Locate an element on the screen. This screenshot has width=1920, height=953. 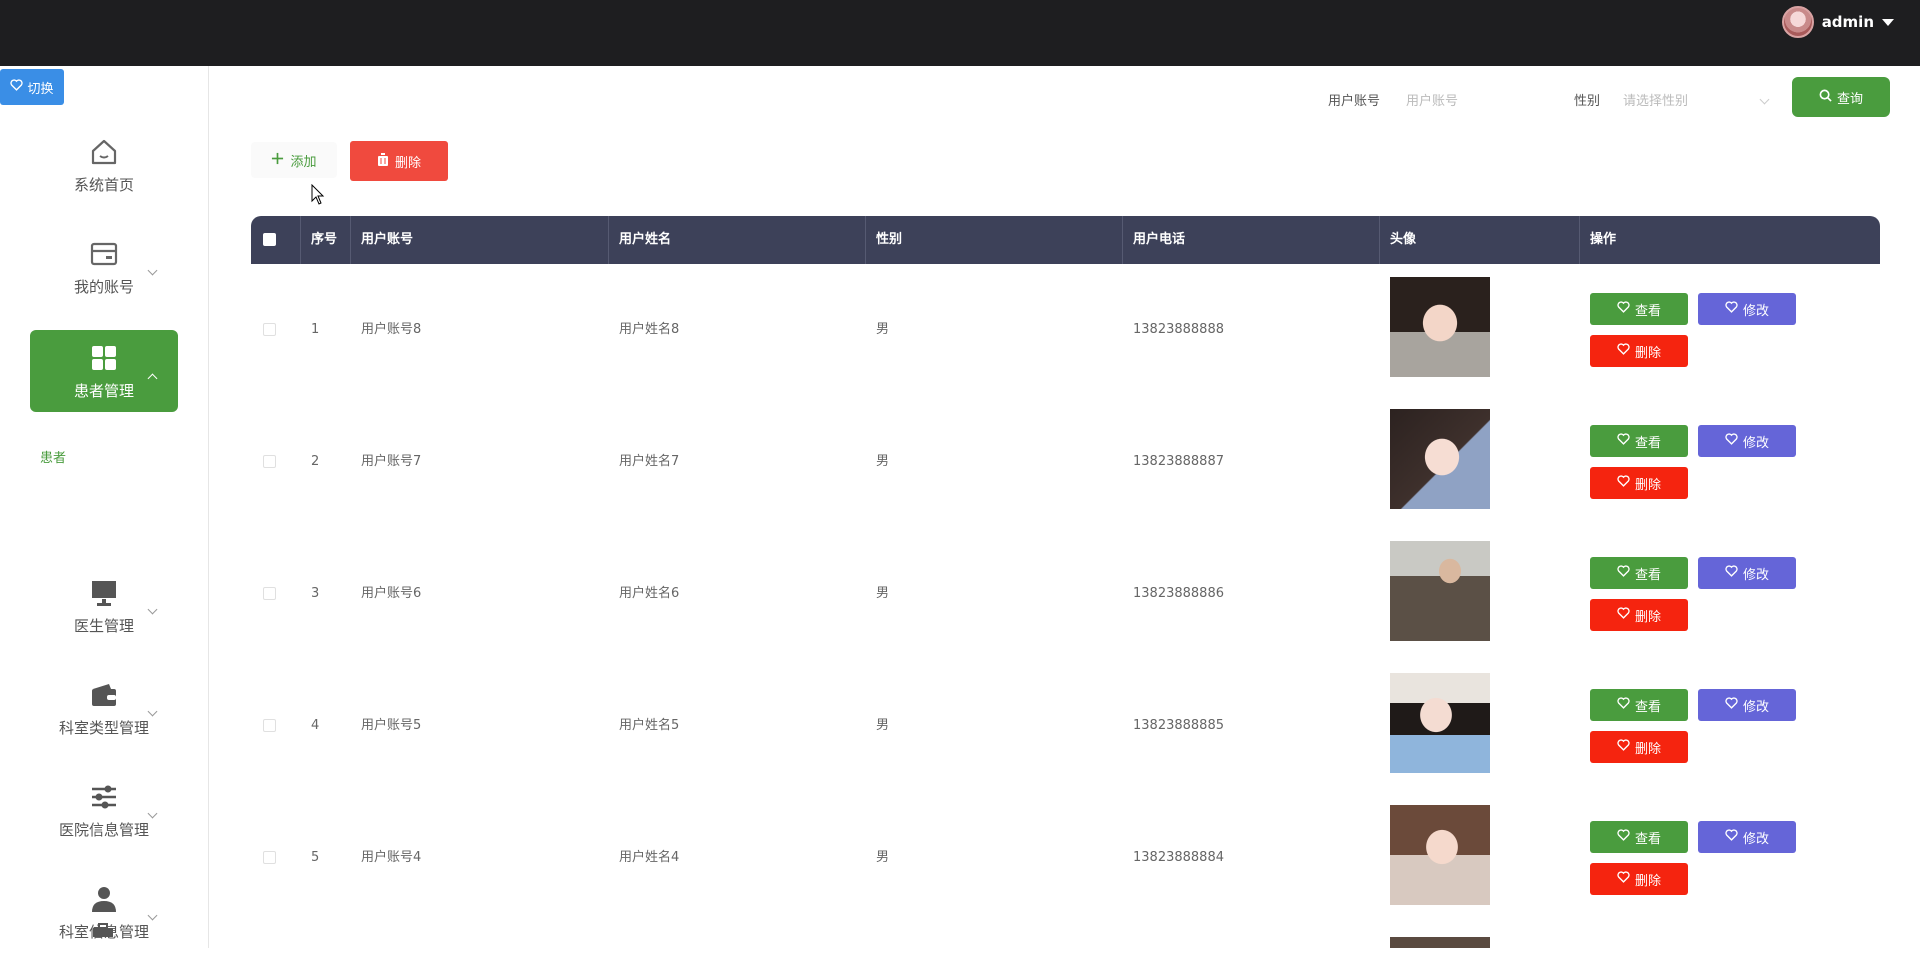
sidebar-item-doctor: 医生管理 is located at coordinates (104, 606).